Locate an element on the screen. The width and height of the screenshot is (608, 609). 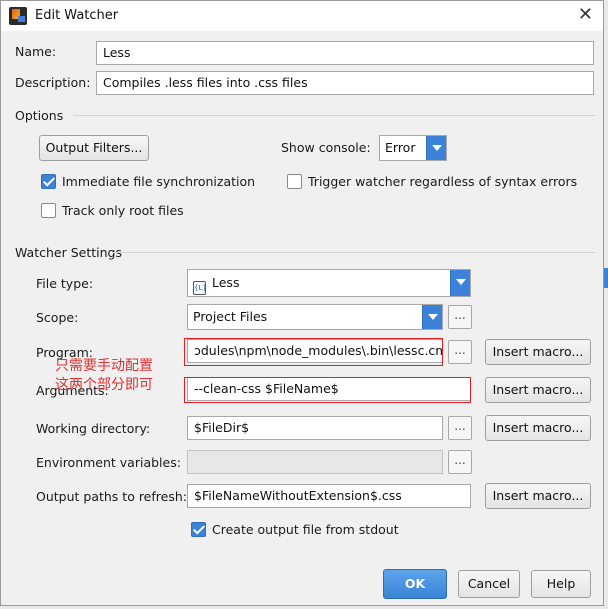
annotation-line-2: 这两个部分即可 is located at coordinates (104, 385).